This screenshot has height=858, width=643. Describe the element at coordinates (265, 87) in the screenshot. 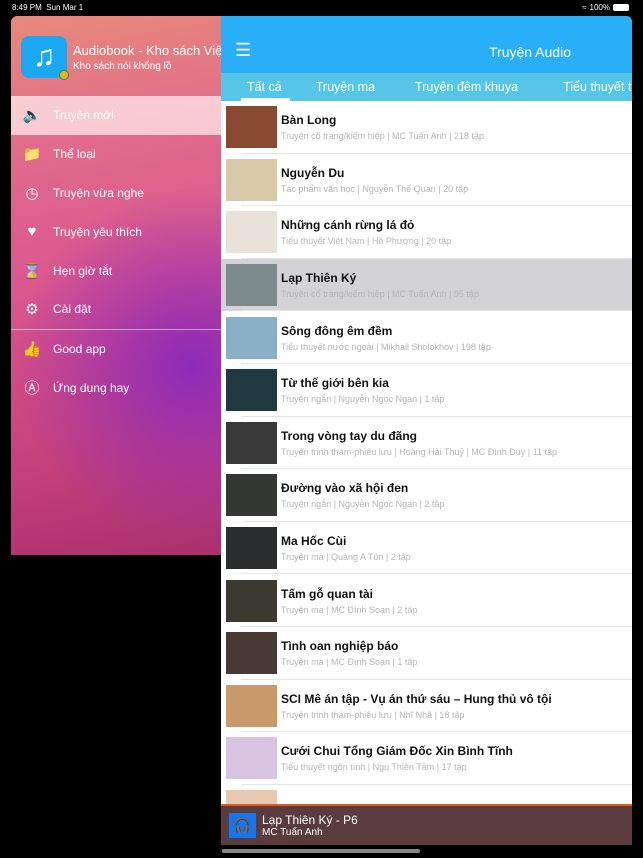

I see `tab-all: Tất cả` at that location.